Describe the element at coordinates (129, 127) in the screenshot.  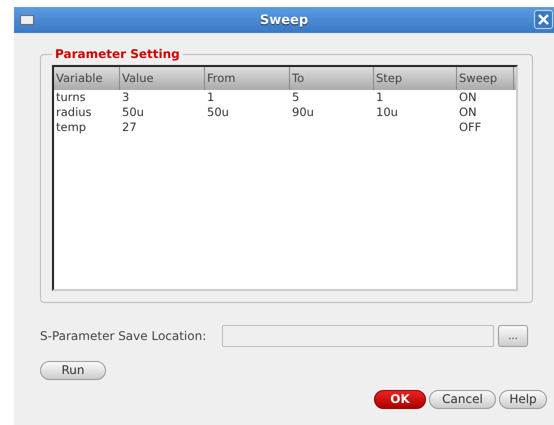
I see `table-cell-text: 27` at that location.